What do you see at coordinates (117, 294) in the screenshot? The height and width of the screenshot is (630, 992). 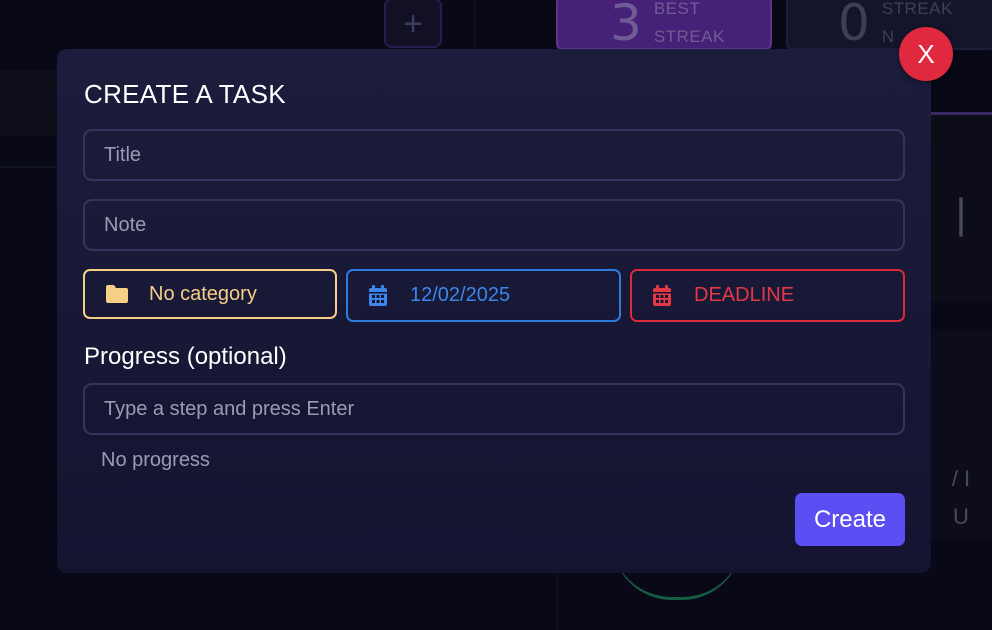 I see `folder-icon` at bounding box center [117, 294].